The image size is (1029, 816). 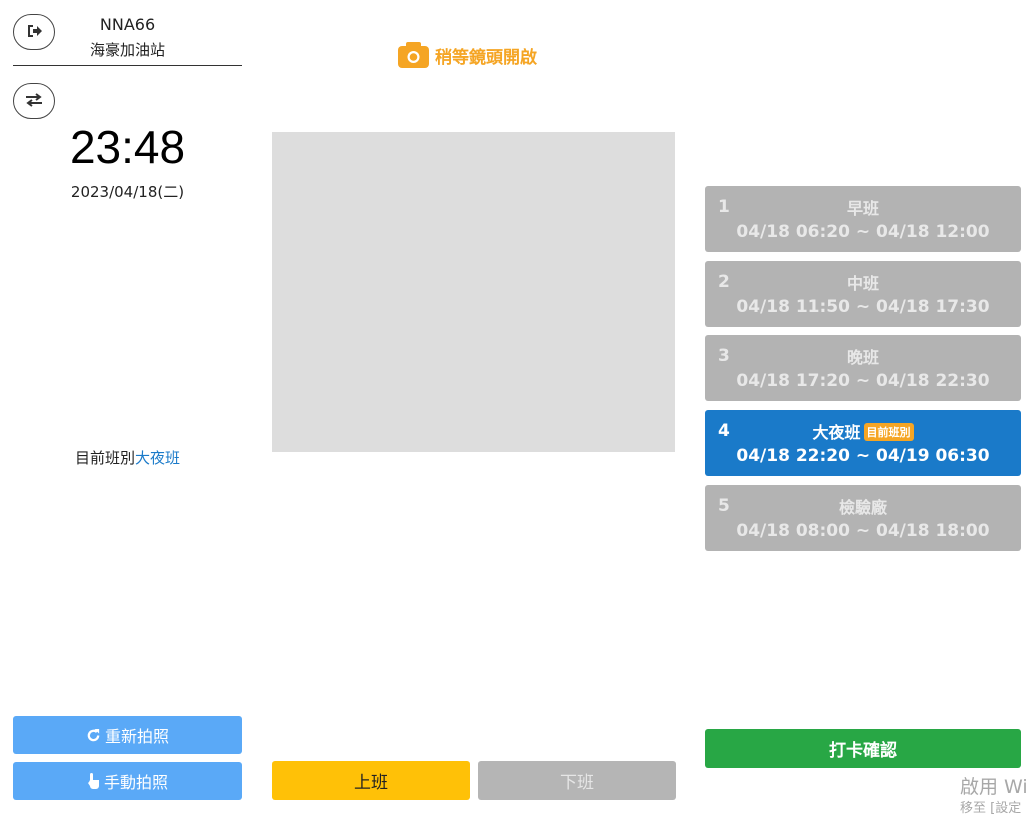 What do you see at coordinates (991, 808) in the screenshot?
I see `activation-watermark-line2: 移至 [設定` at bounding box center [991, 808].